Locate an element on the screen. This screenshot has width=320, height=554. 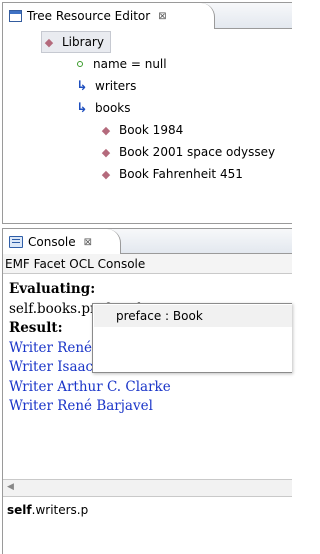
input-rest: .writers.p is located at coordinates (60, 510).